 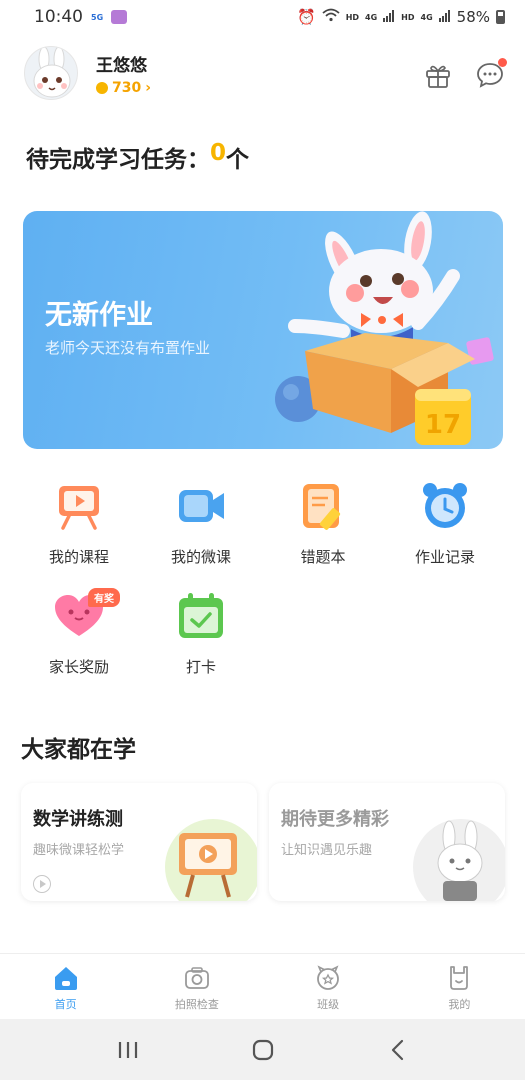 What do you see at coordinates (262, 17) in the screenshot?
I see `status-bar: 10:40 5G ⏰ HD 4G HD 4G 58%` at bounding box center [262, 17].